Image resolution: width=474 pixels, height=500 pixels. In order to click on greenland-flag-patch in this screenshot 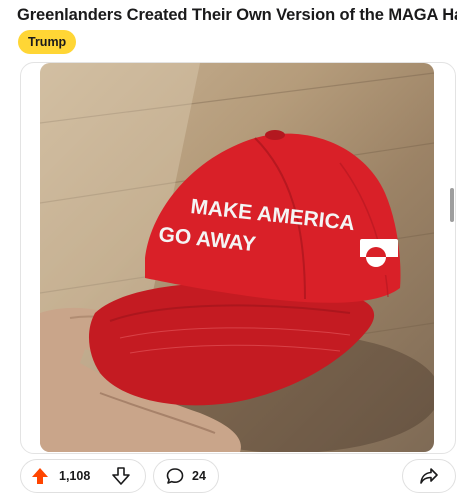, I will do `click(379, 257)`.